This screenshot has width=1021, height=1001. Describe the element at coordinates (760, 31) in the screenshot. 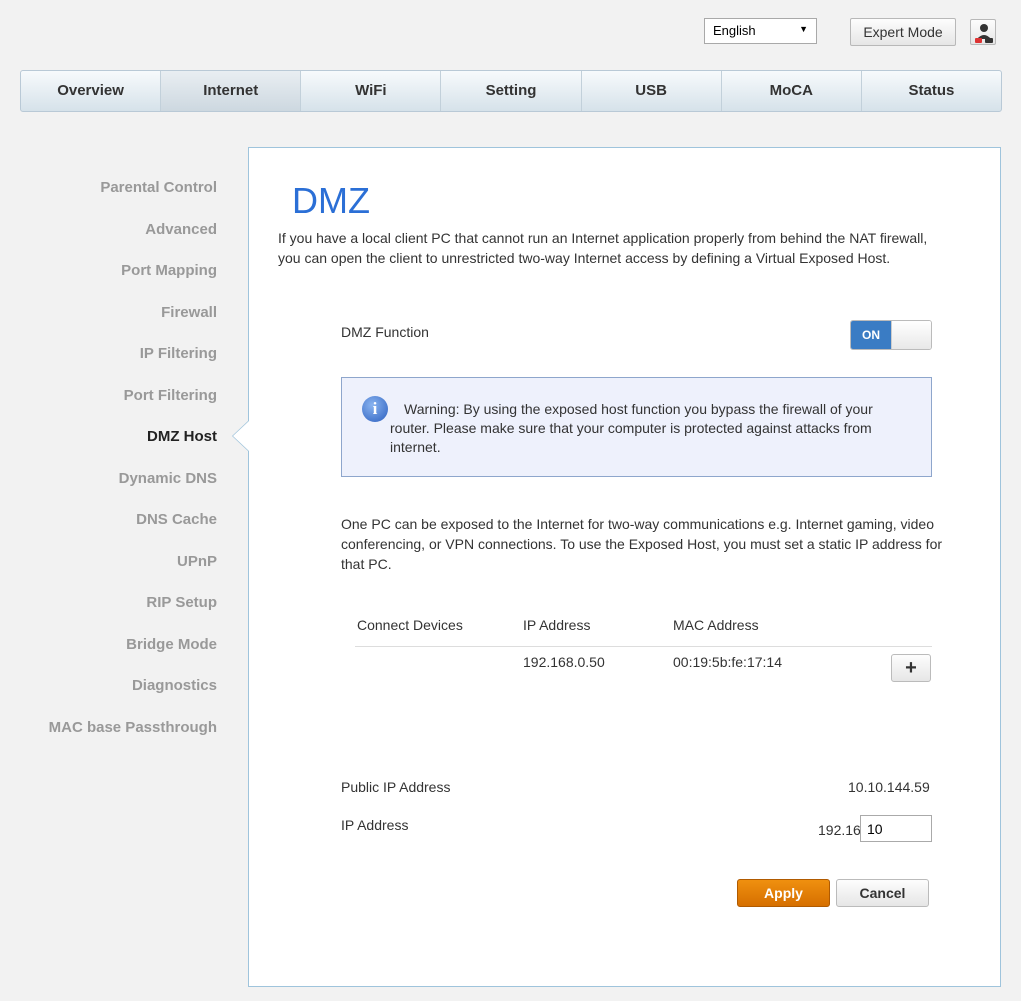

I see `language-select: English ▼` at that location.